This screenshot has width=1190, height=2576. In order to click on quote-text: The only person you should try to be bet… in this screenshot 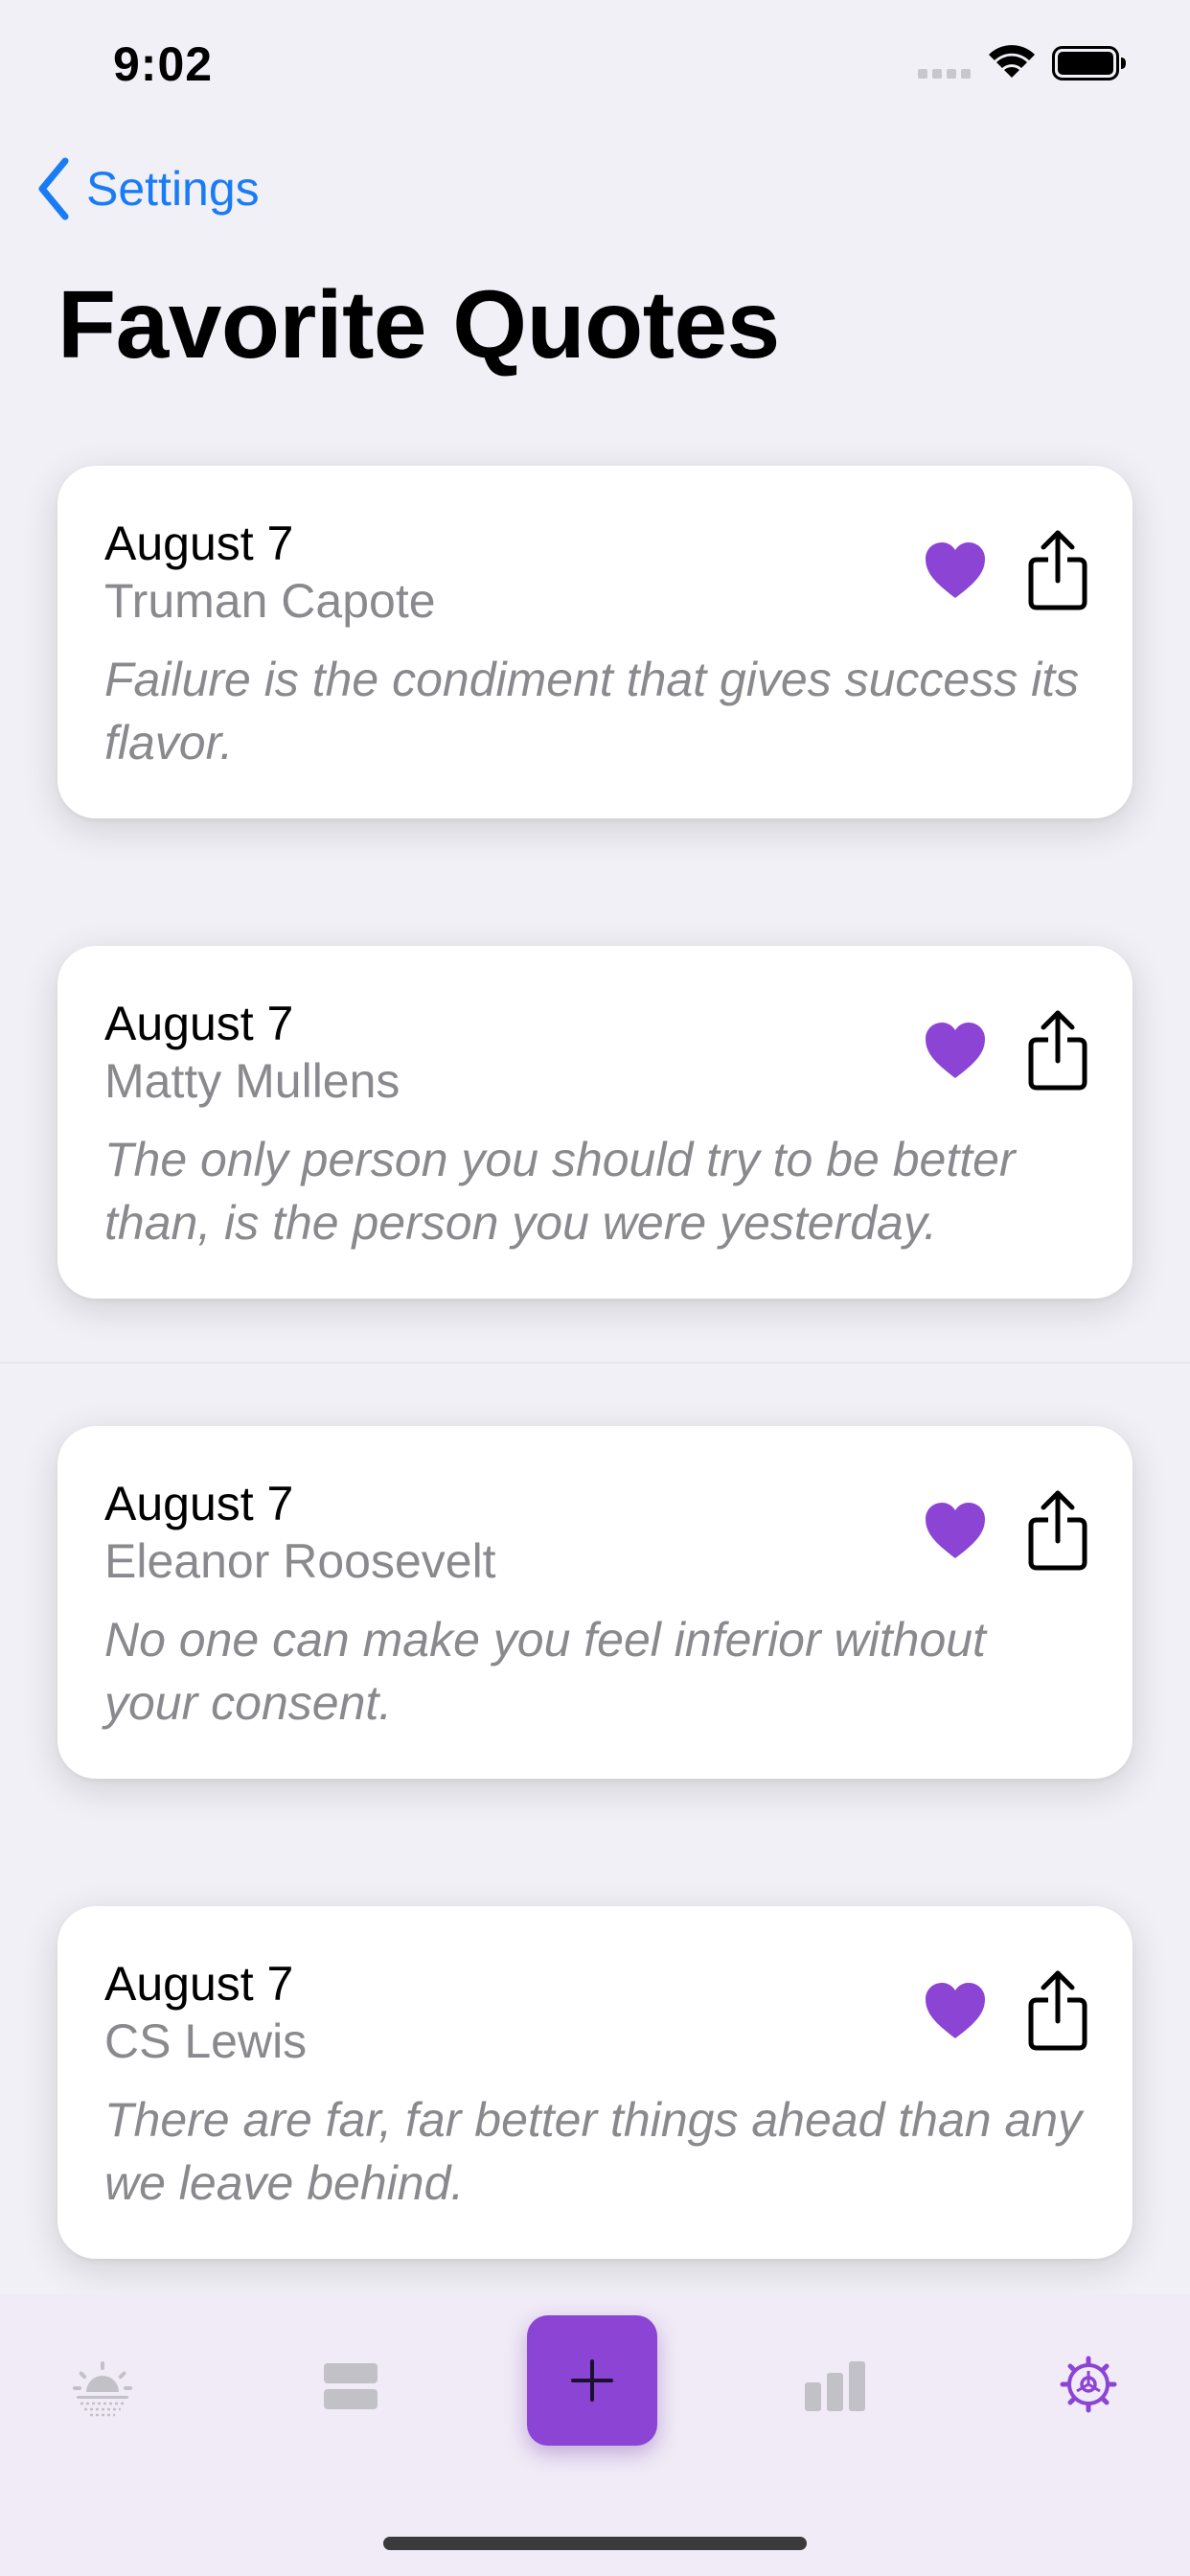, I will do `click(560, 1191)`.